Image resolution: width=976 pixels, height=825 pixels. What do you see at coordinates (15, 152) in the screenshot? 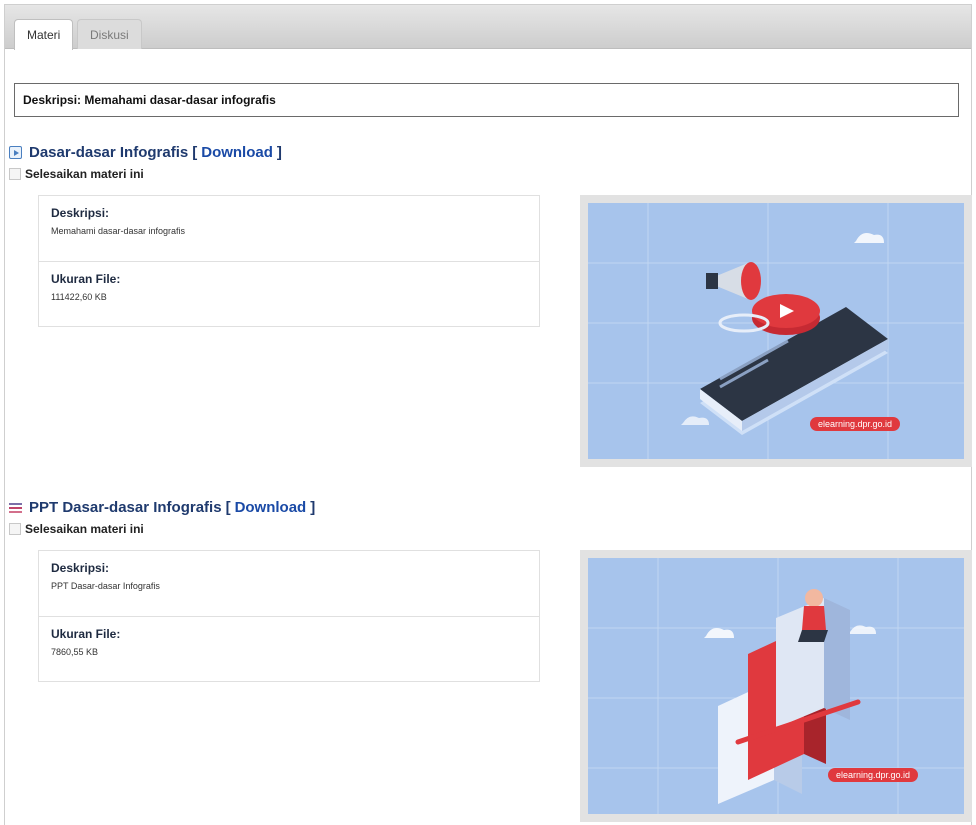
I see `video-icon` at bounding box center [15, 152].